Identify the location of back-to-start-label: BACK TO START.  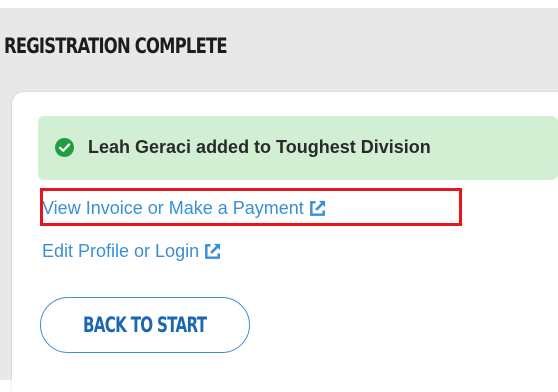
(145, 325).